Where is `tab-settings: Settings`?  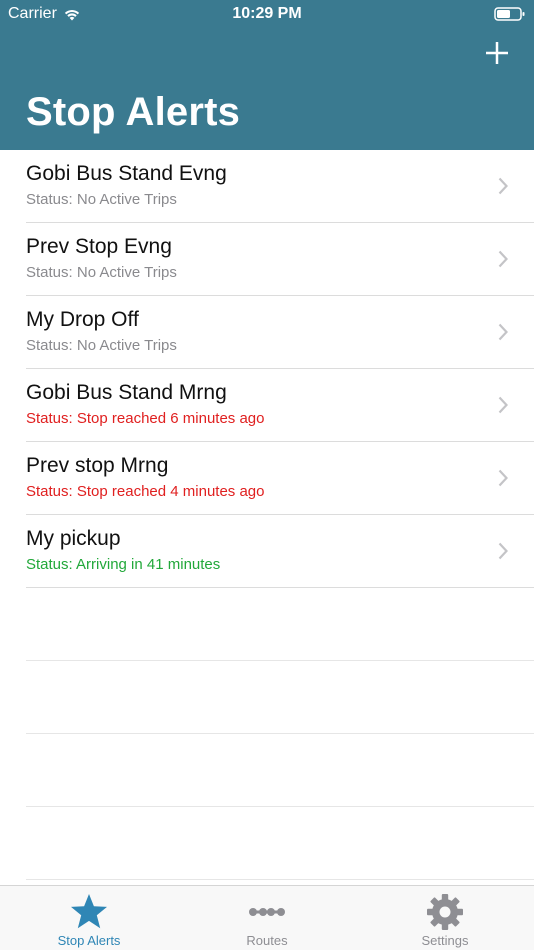 tab-settings: Settings is located at coordinates (445, 918).